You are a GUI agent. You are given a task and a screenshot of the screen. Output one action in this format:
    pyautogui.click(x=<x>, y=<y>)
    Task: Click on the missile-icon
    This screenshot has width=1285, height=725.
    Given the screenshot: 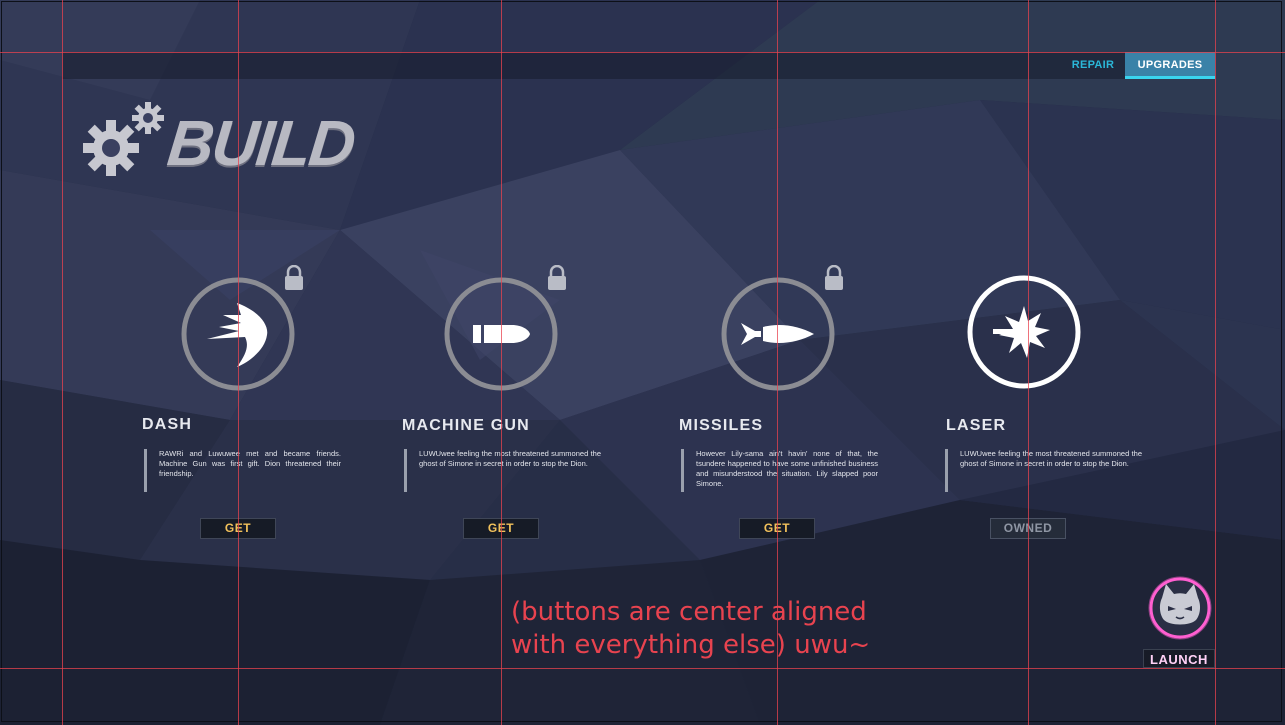 What is the action you would take?
    pyautogui.click(x=778, y=334)
    